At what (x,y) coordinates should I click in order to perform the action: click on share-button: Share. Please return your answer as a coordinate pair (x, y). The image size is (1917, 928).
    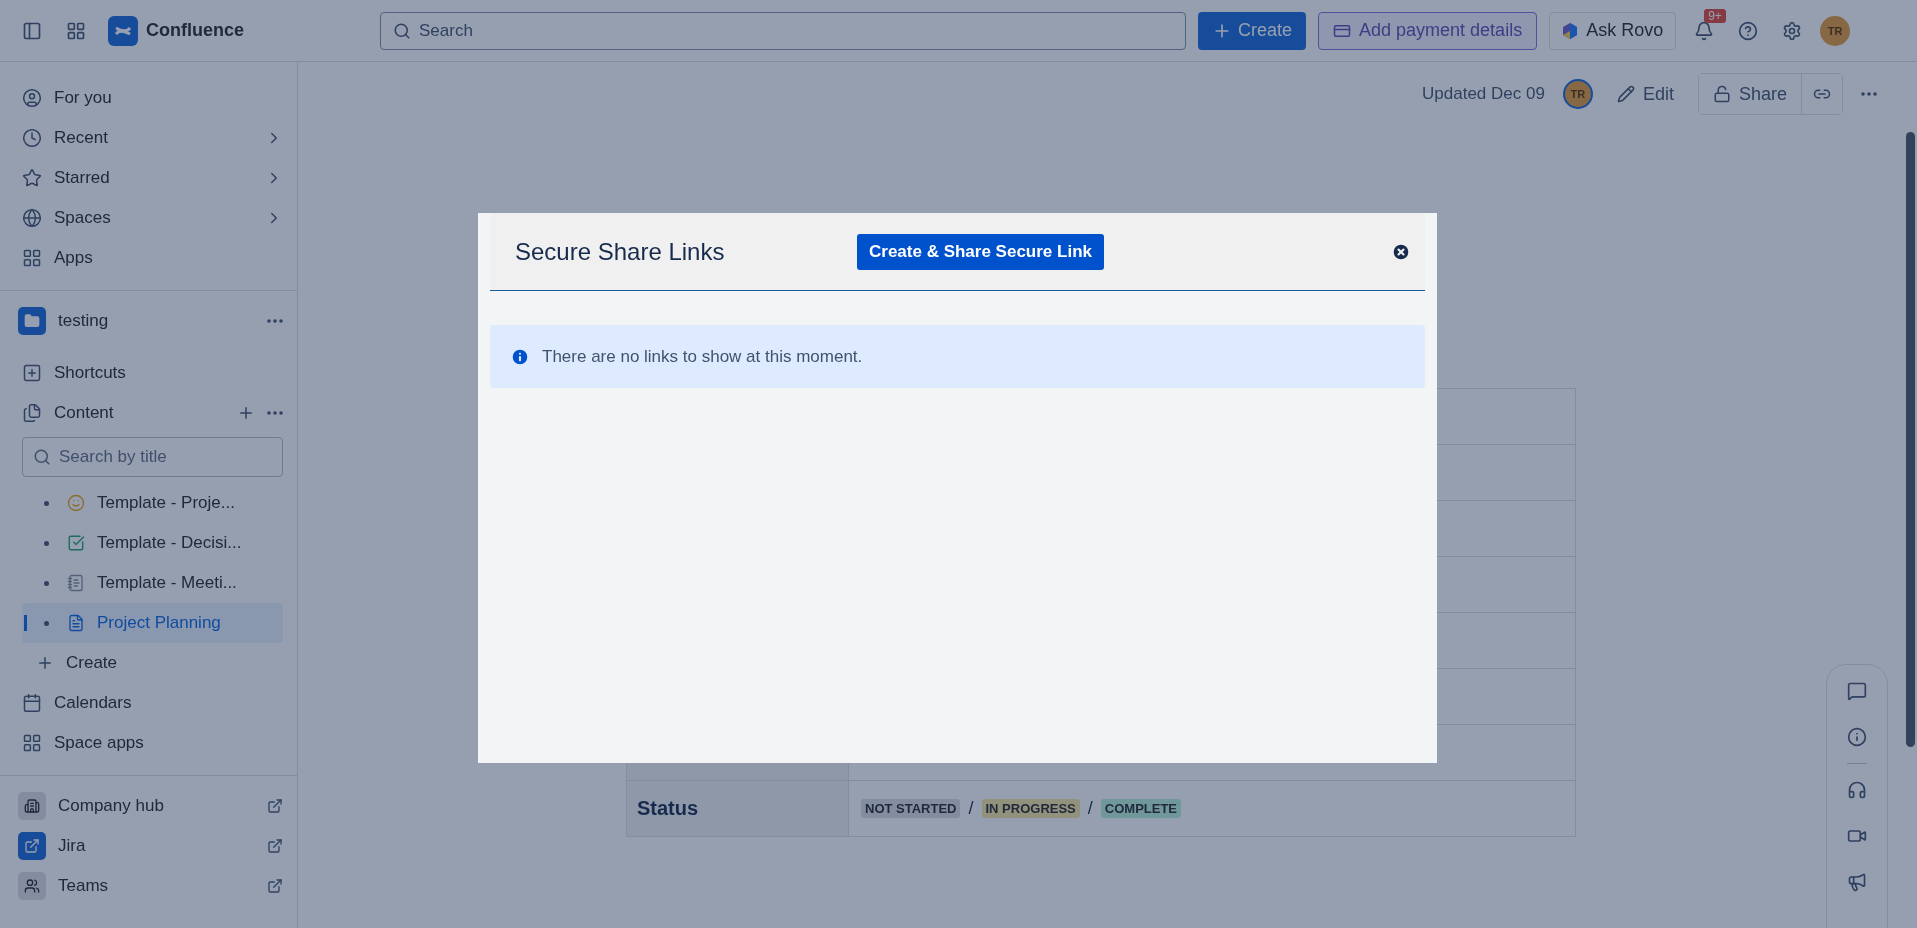
    Looking at the image, I should click on (1750, 94).